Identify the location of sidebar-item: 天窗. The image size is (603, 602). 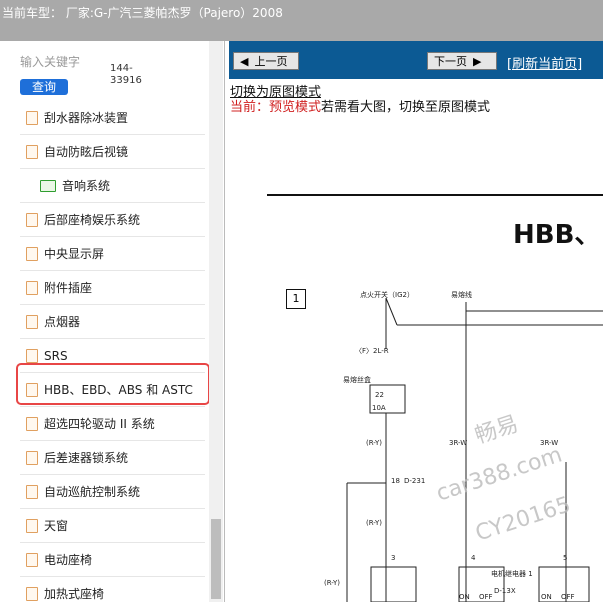
(112, 526).